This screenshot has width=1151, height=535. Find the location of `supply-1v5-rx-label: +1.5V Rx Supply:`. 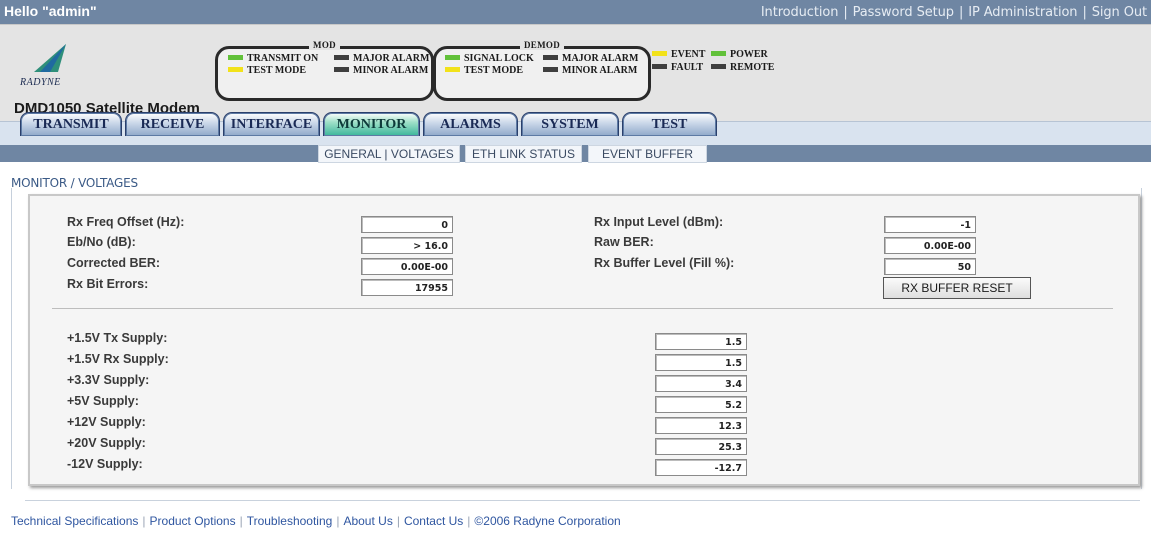

supply-1v5-rx-label: +1.5V Rx Supply: is located at coordinates (118, 359).